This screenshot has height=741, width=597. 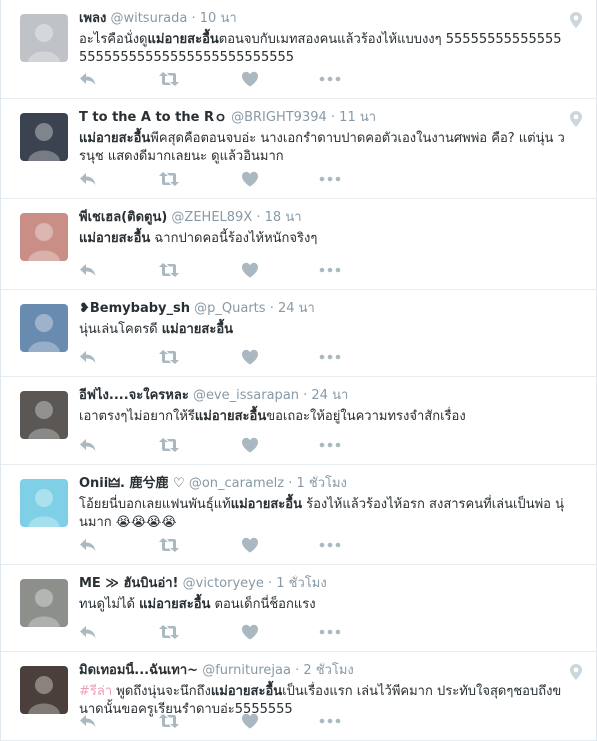 I want to click on display-name: ❥Bemybaby_sh, so click(x=134, y=308).